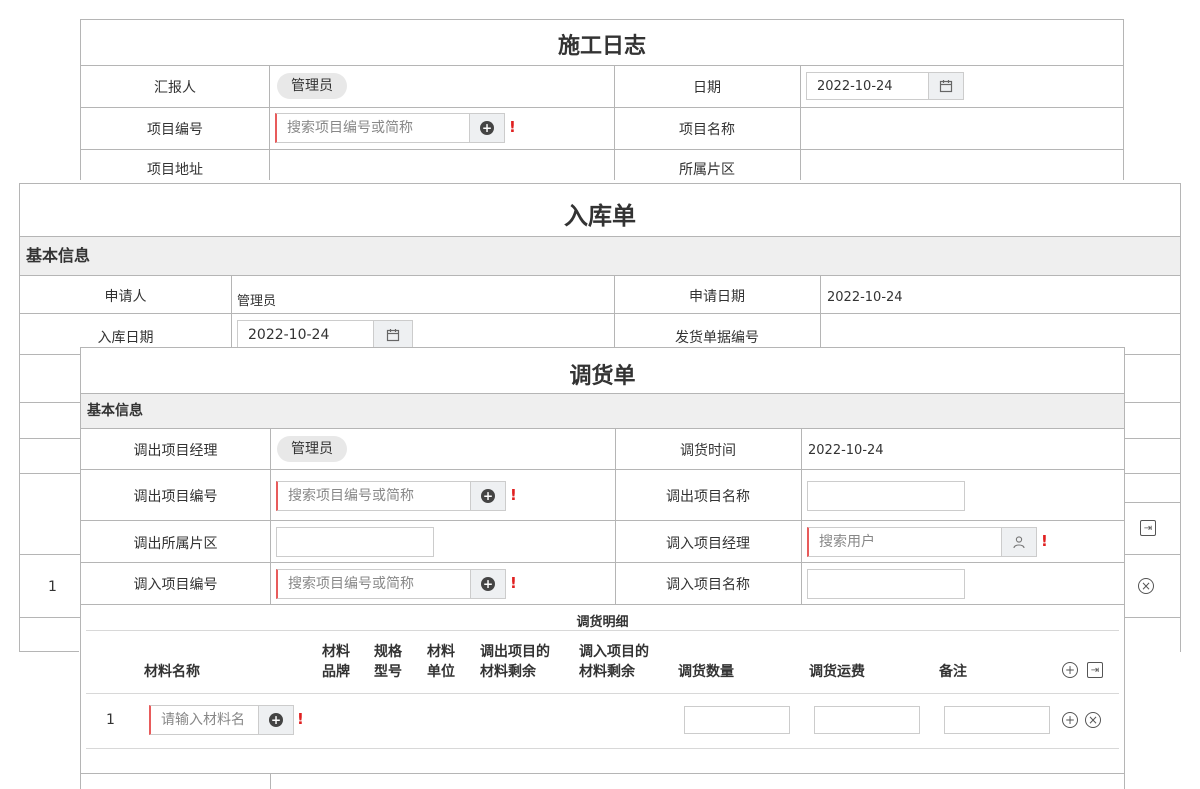  I want to click on stock-in-date-field: 2022-10-24, so click(325, 335).